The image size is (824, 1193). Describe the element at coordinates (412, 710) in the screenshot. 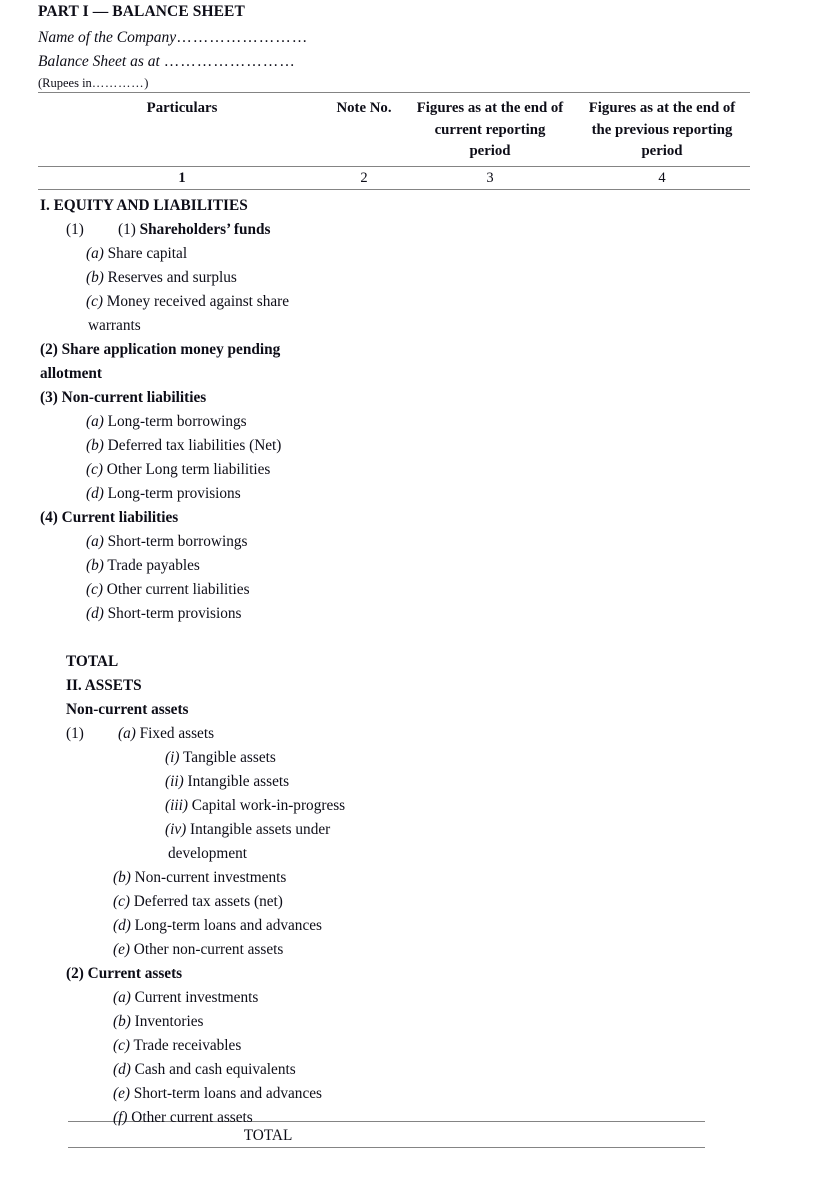

I see `table-row: Non-current assets` at that location.